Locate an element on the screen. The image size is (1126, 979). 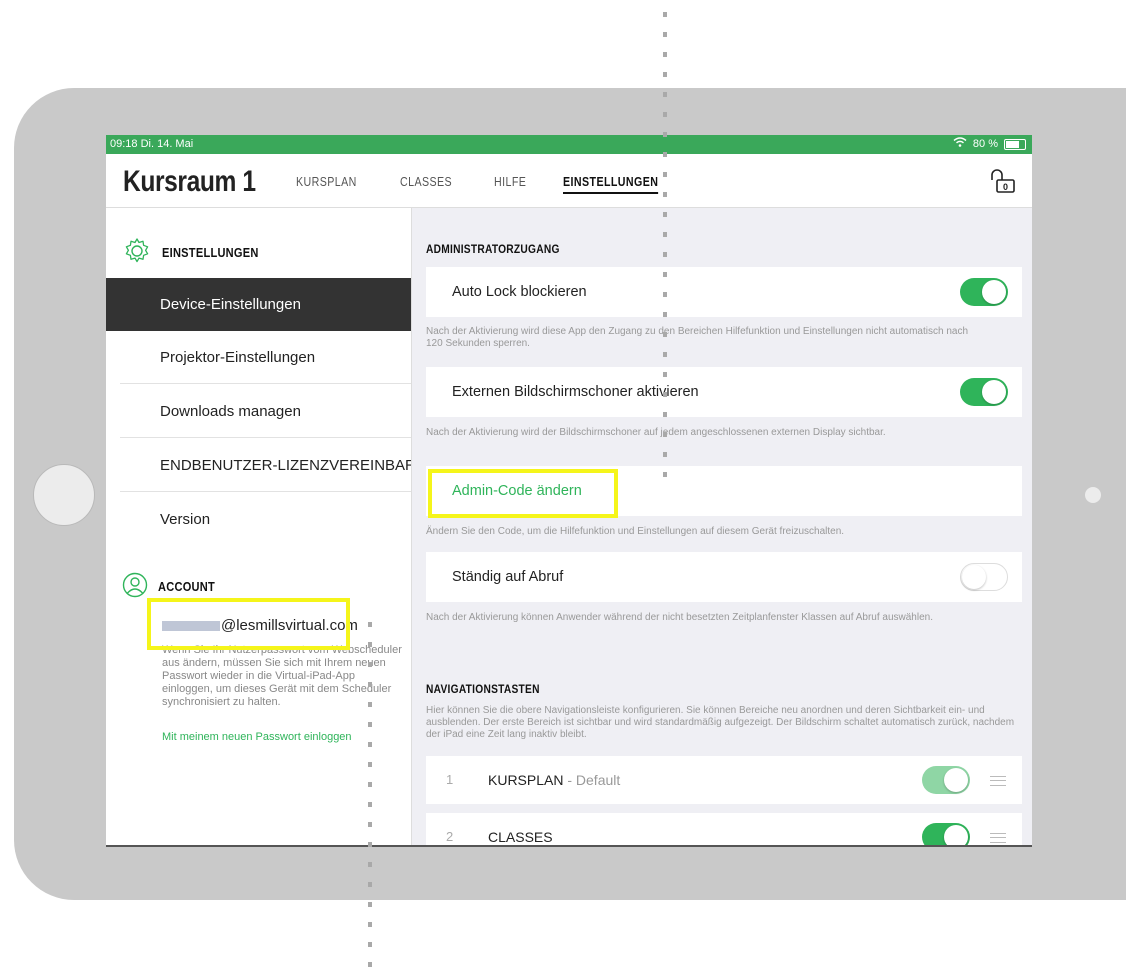
lock-badge: 0 is located at coordinates (1005, 187).